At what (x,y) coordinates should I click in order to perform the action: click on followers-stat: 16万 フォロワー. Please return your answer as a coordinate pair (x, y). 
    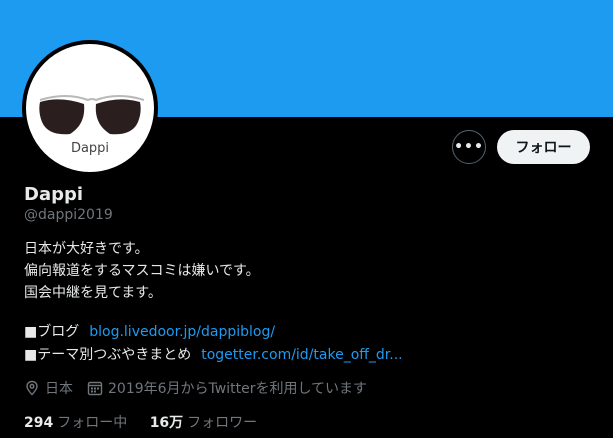
    Looking at the image, I should click on (203, 423).